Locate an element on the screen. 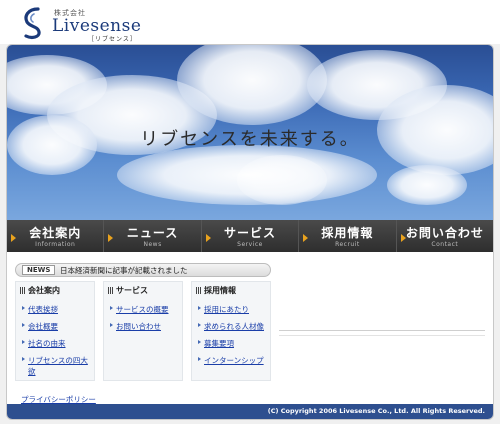  column-heading: 採用情報 is located at coordinates (216, 290).